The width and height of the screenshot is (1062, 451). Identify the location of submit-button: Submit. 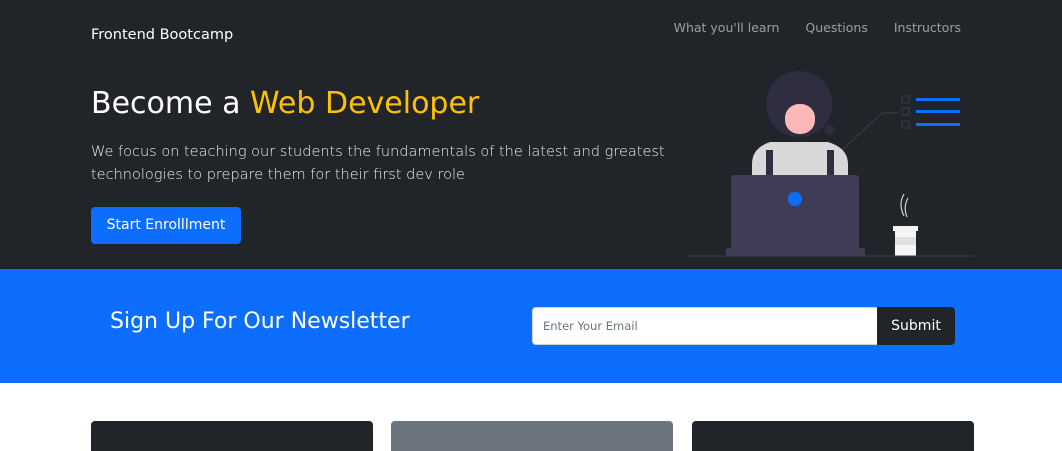
(916, 326).